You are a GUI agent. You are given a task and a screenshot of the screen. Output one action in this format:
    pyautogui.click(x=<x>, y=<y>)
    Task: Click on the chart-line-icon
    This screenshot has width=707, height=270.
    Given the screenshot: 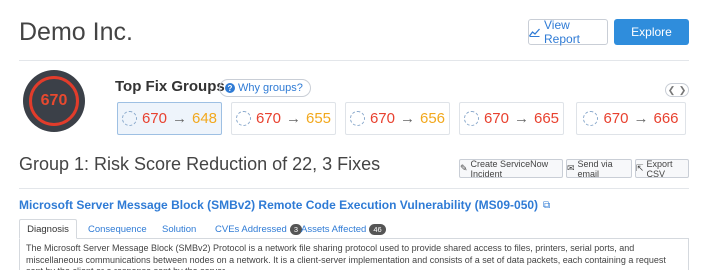 What is the action you would take?
    pyautogui.click(x=534, y=32)
    